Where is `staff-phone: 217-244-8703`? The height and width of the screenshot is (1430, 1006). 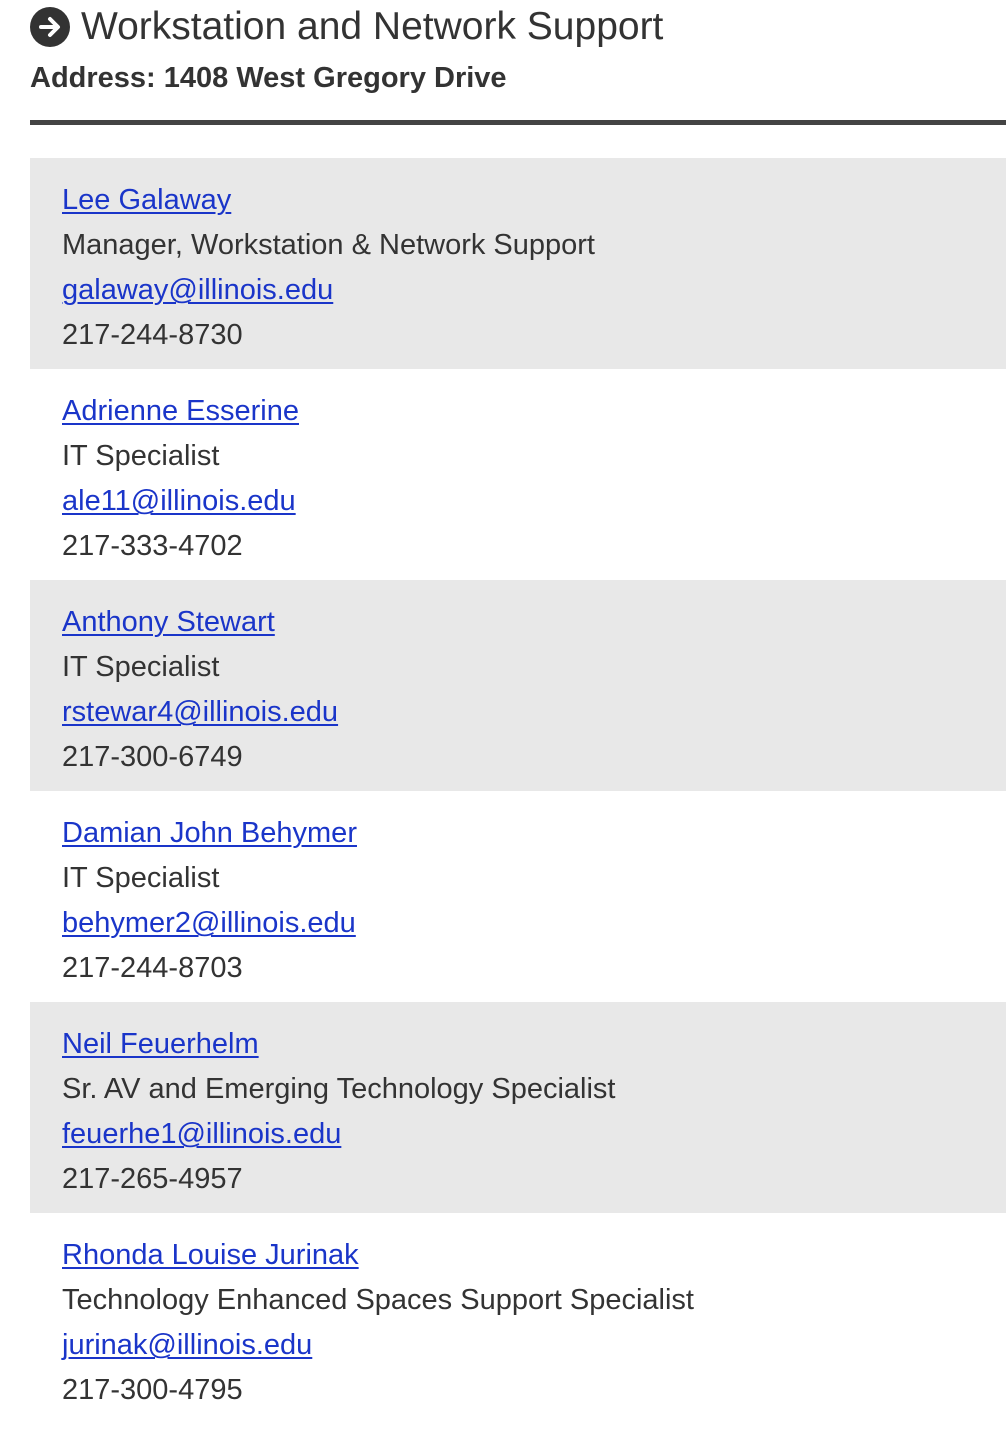
staff-phone: 217-244-8703 is located at coordinates (152, 968).